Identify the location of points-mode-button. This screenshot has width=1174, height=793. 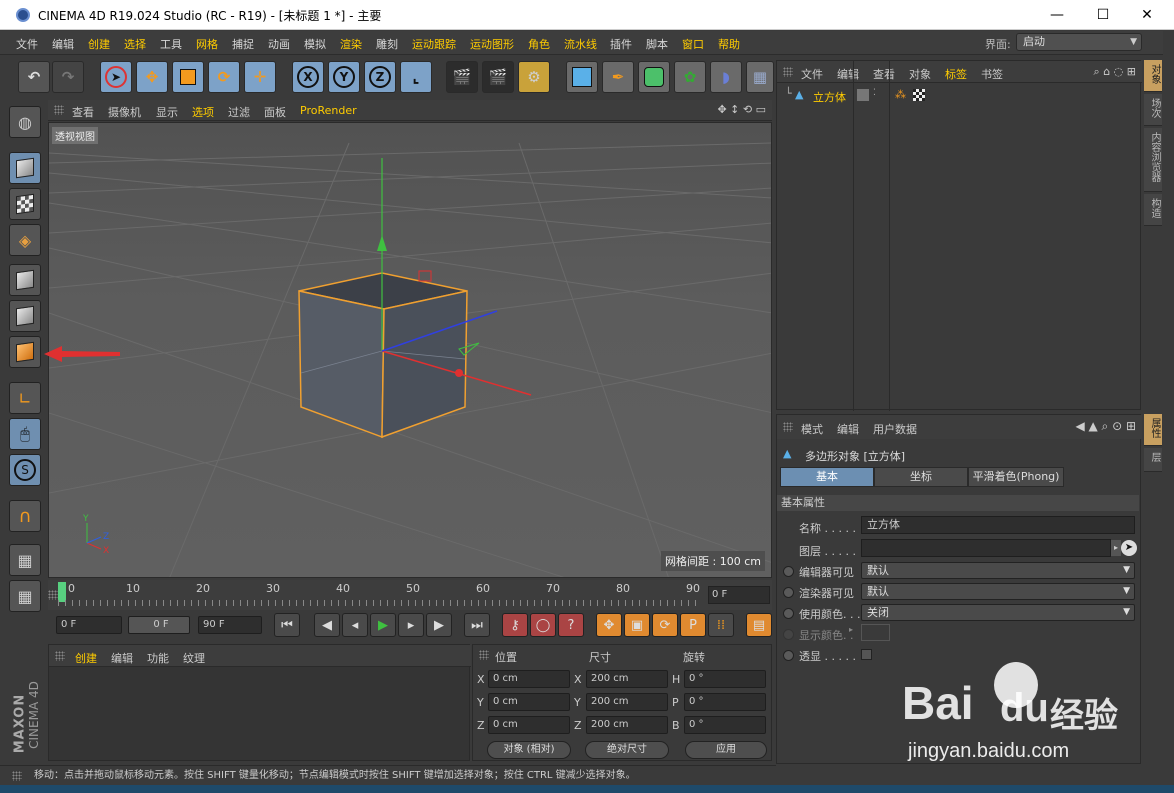
(25, 280).